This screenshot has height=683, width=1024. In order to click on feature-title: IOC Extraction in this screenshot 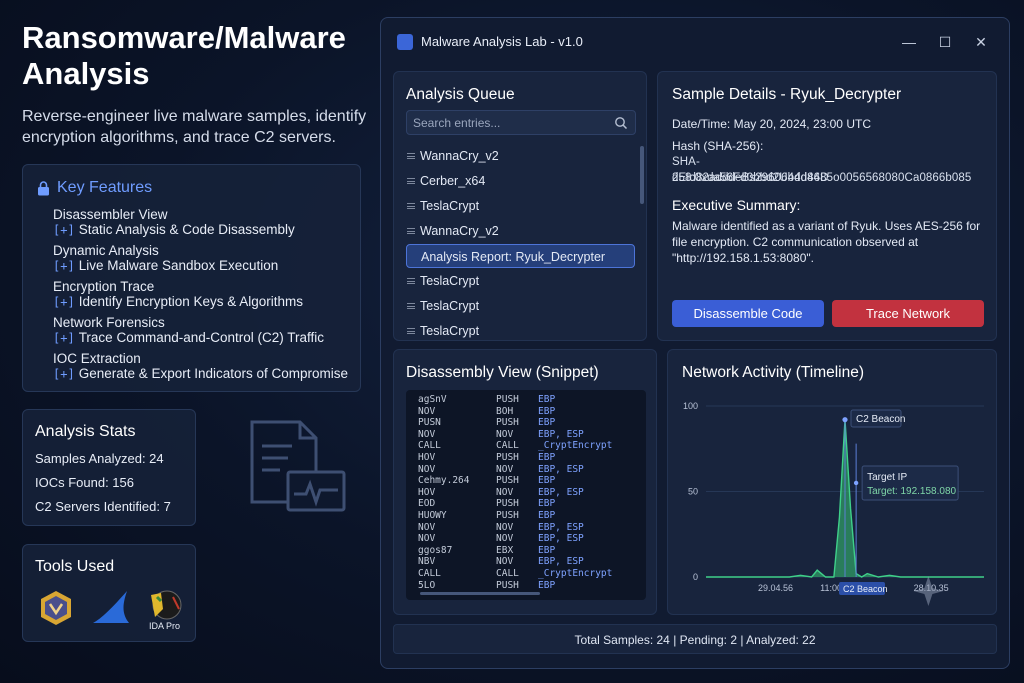, I will do `click(97, 358)`.